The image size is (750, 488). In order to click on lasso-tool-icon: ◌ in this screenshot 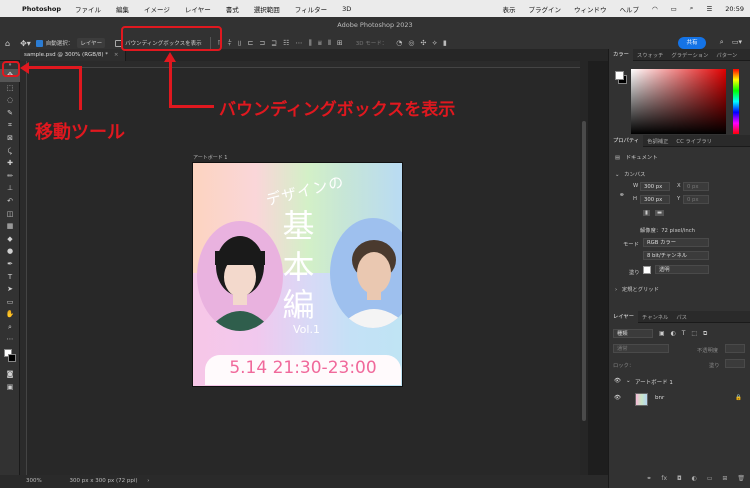, I will do `click(10, 100)`.